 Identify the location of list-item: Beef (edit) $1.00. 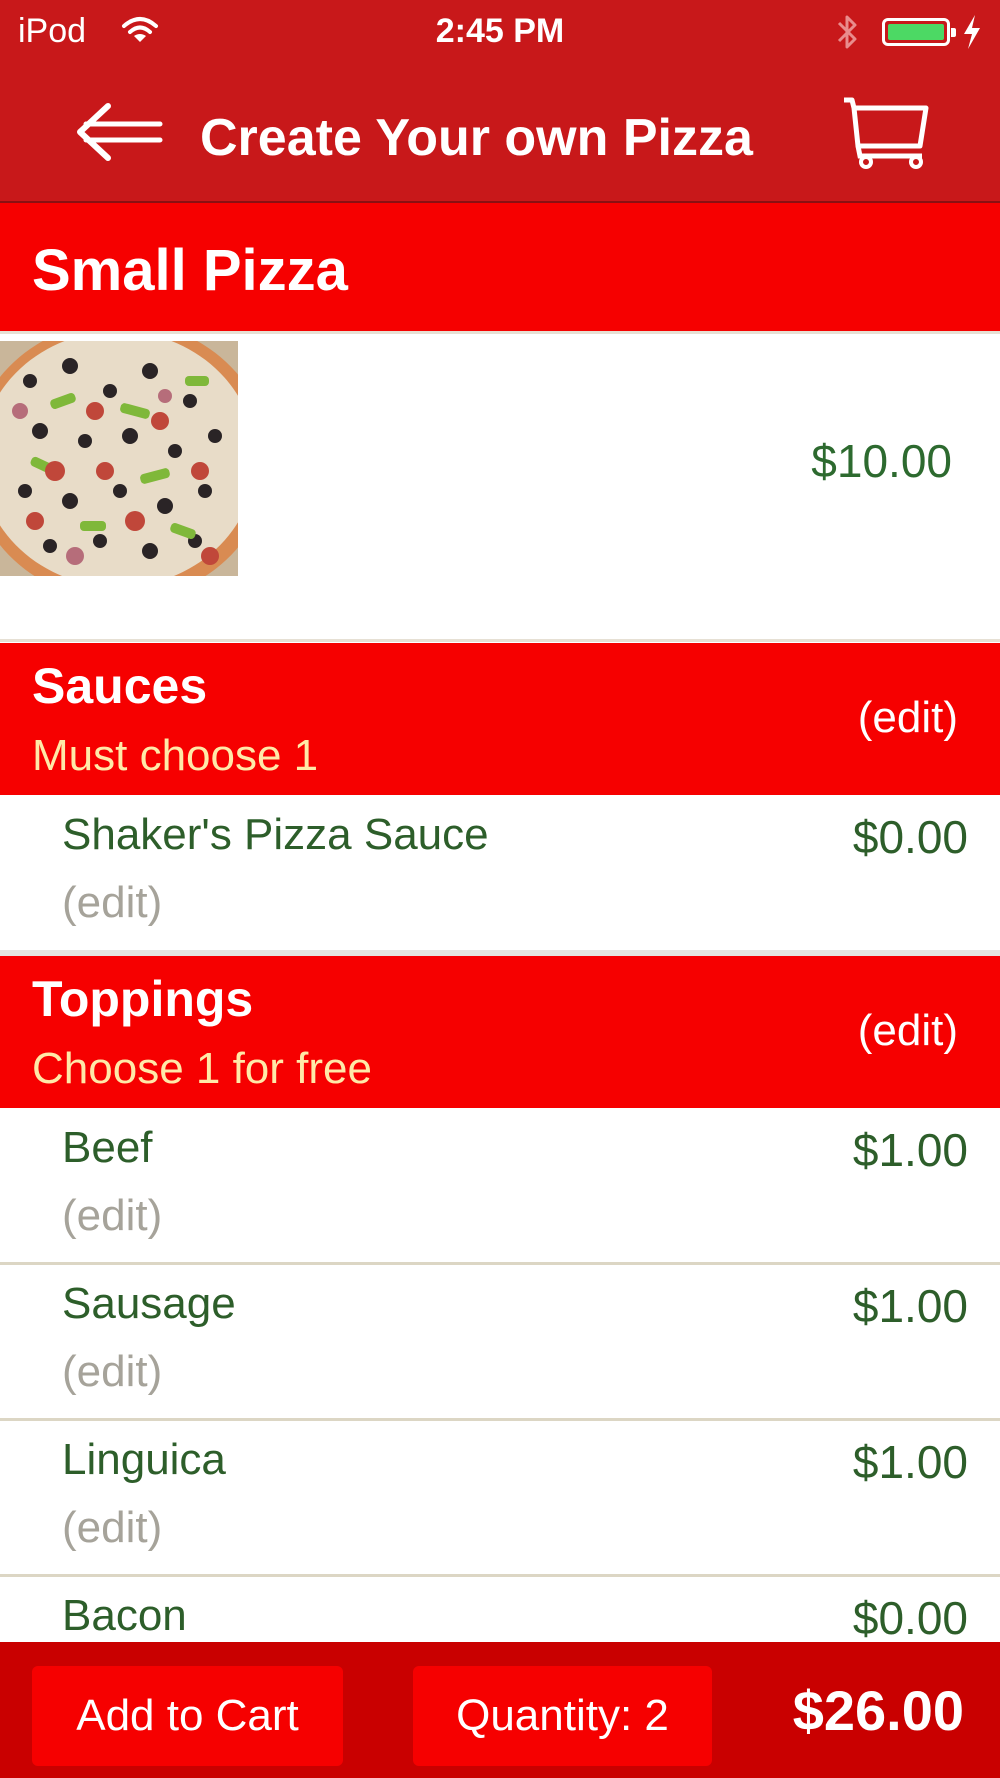
(500, 1187).